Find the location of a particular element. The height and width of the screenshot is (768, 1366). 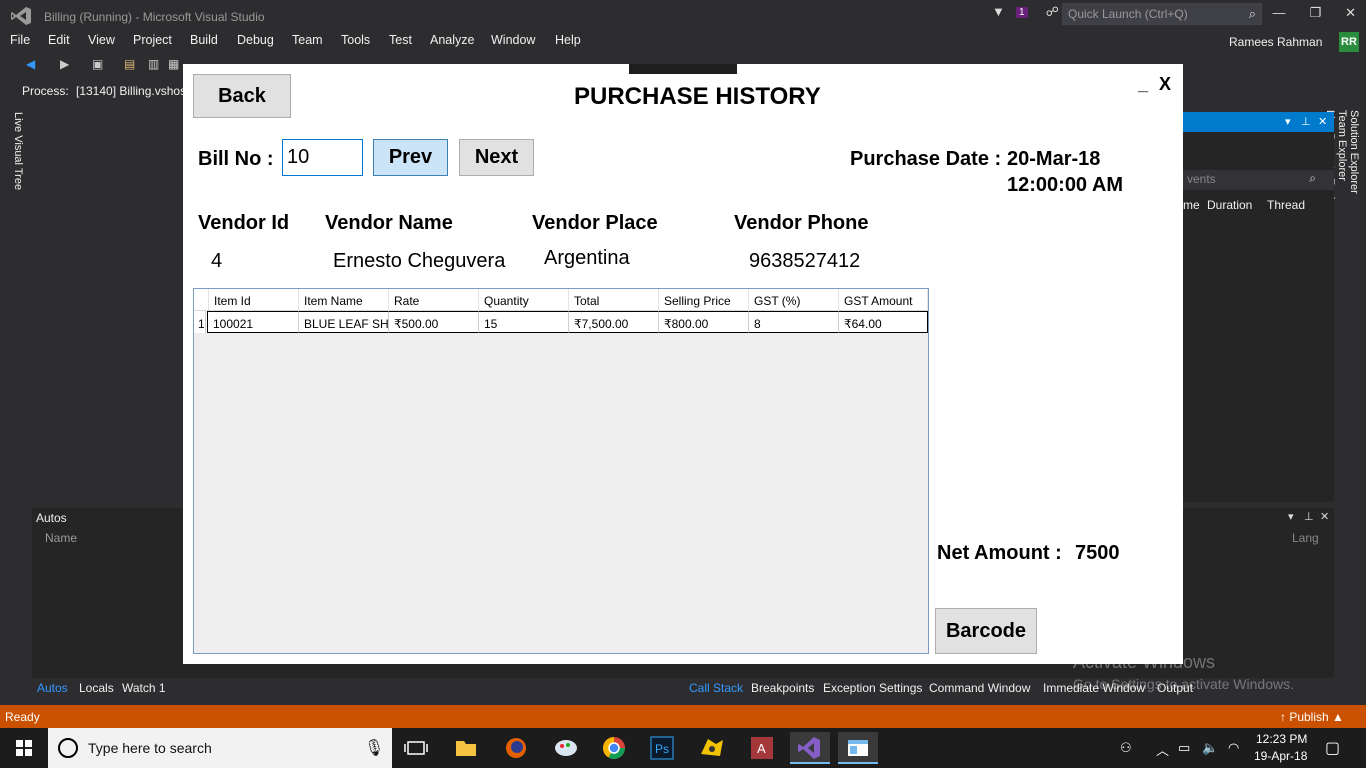

task-view-button is located at coordinates (416, 748).